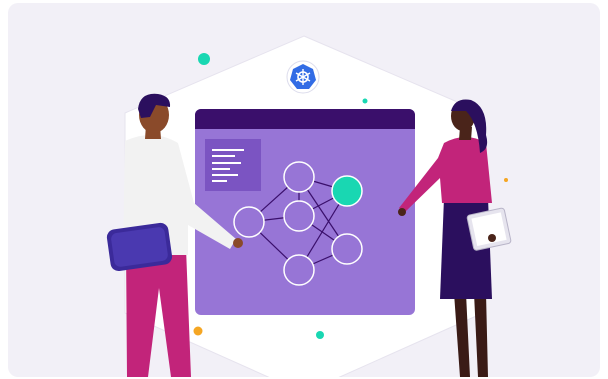  Describe the element at coordinates (365, 101) in the screenshot. I see `decor-dot-teal-small` at that location.